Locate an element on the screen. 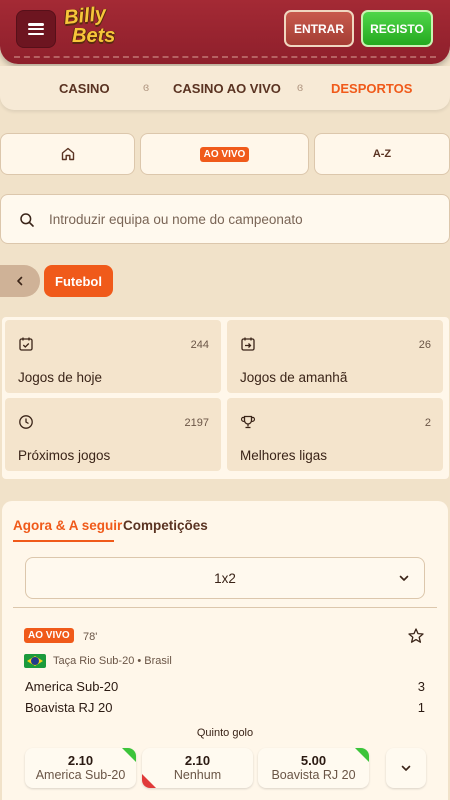 The height and width of the screenshot is (800, 450). more-markets-button is located at coordinates (406, 768).